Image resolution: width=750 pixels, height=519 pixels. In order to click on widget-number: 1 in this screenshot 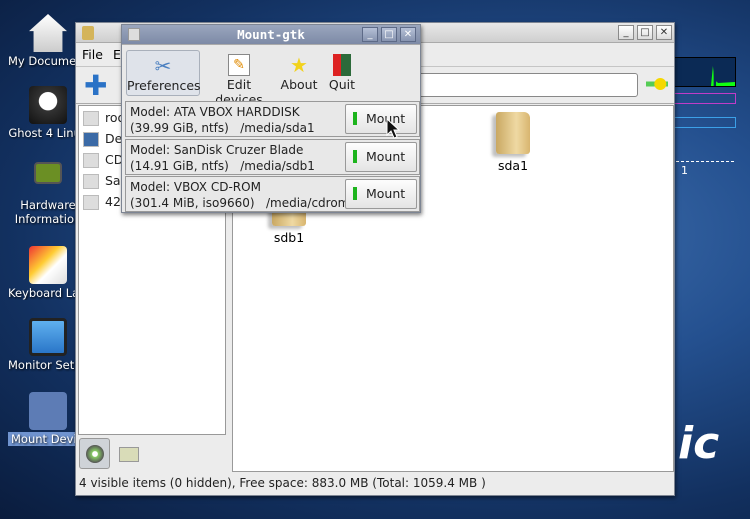, I will do `click(684, 170)`.